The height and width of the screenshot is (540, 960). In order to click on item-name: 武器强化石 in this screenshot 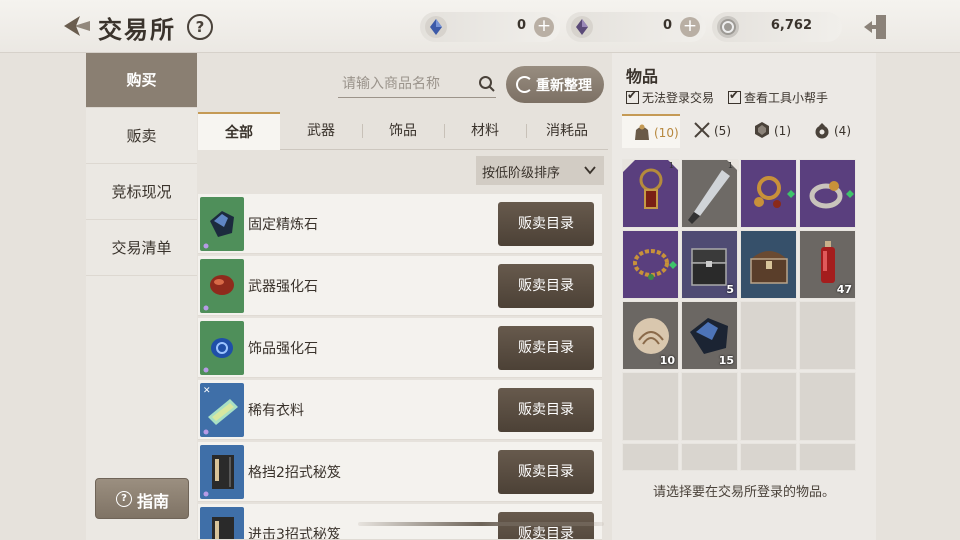, I will do `click(283, 287)`.